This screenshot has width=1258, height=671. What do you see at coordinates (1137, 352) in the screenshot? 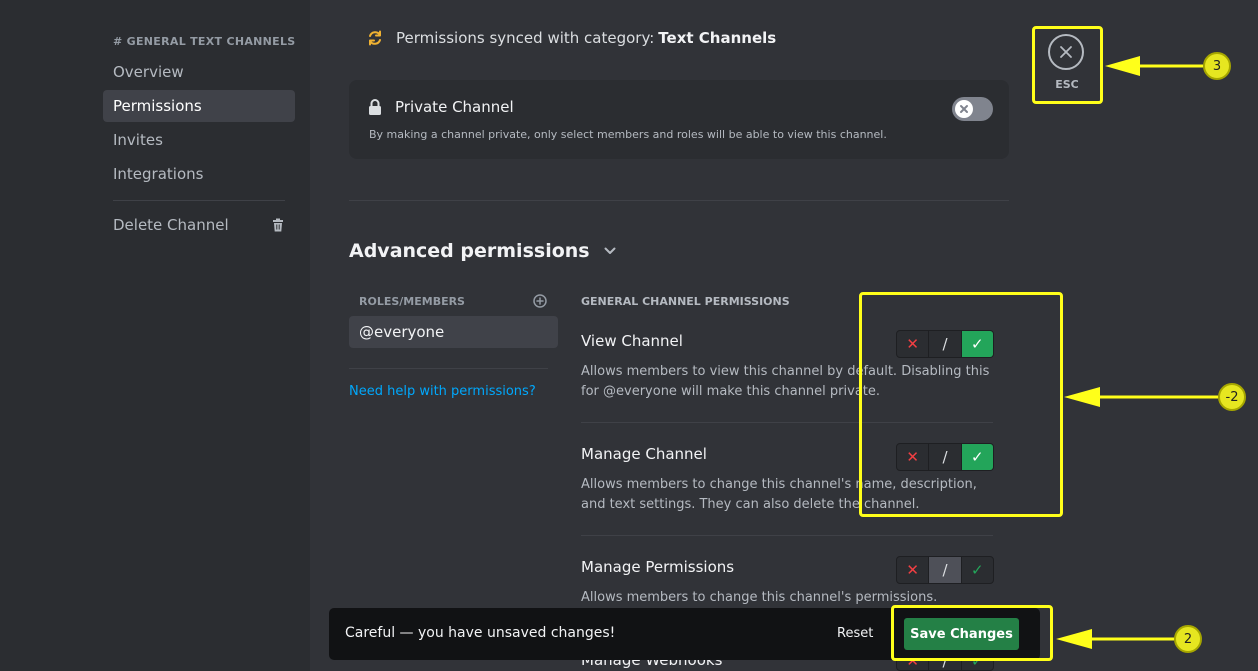
I see `annotation-arrows` at bounding box center [1137, 352].